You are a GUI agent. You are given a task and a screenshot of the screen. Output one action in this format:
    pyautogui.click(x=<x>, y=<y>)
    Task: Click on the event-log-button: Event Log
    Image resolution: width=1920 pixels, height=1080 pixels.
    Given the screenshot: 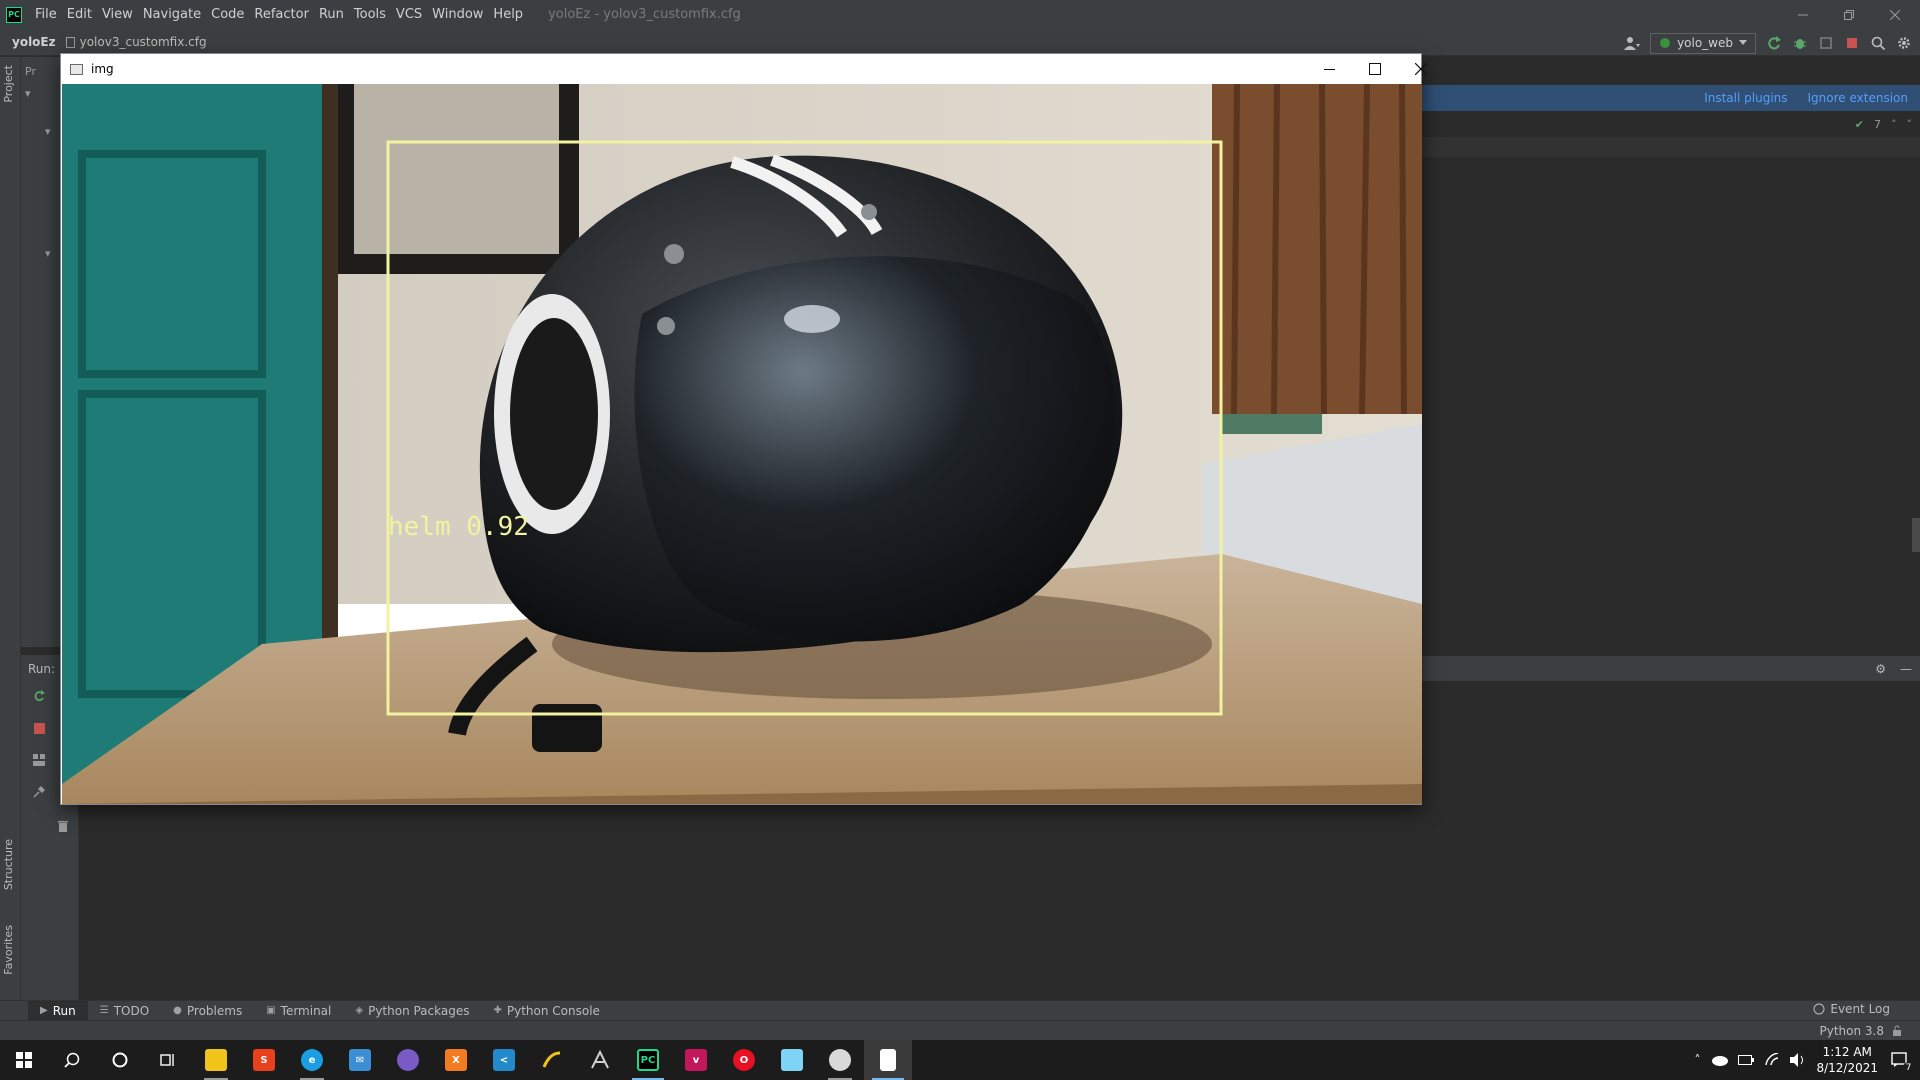 What is the action you would take?
    pyautogui.click(x=1851, y=1009)
    